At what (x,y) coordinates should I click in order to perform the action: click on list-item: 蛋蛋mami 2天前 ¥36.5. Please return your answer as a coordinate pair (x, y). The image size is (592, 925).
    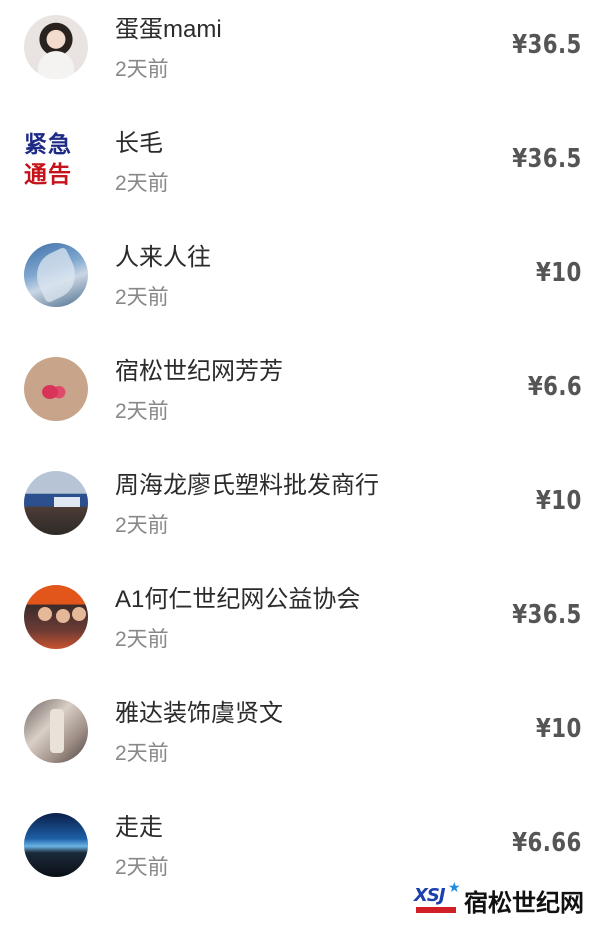
    Looking at the image, I should click on (296, 57).